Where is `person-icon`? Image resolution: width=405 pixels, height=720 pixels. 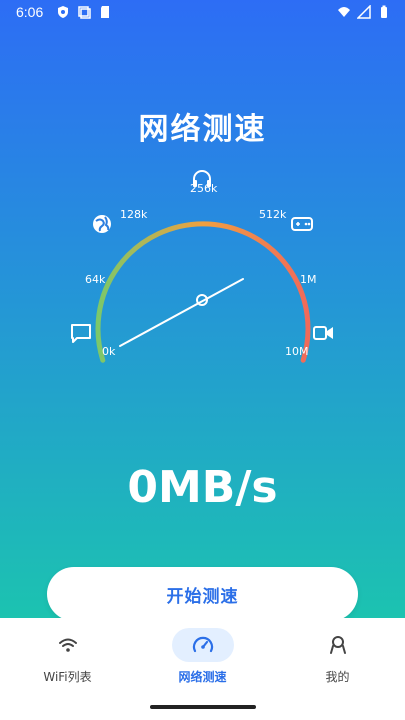 person-icon is located at coordinates (337, 645).